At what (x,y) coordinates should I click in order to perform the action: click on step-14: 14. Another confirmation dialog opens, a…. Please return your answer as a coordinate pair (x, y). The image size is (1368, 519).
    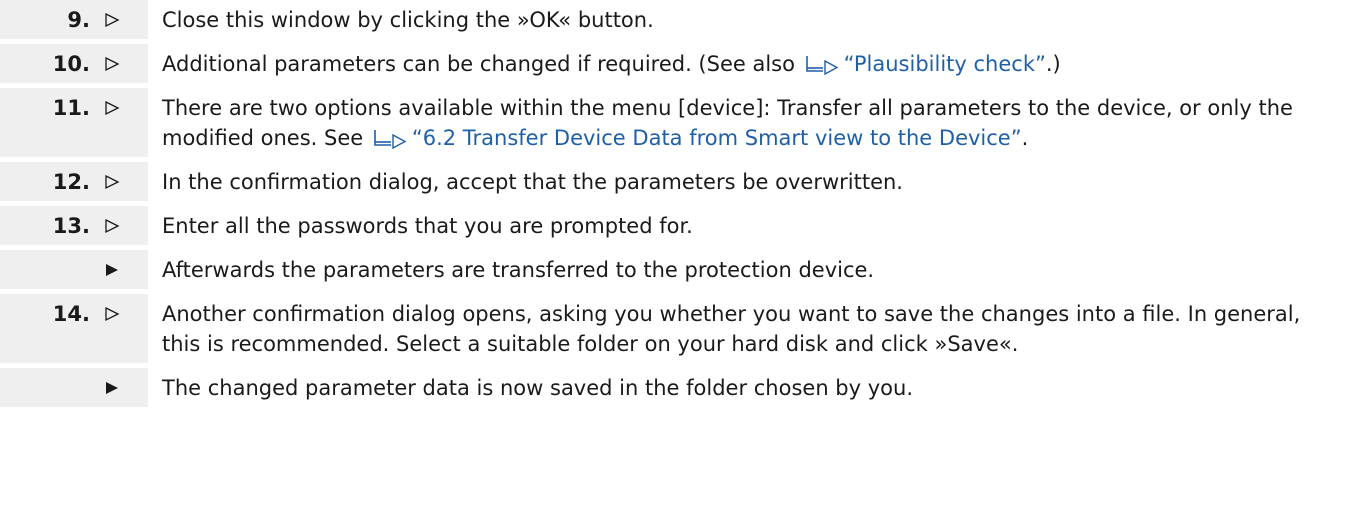
    Looking at the image, I should click on (684, 328).